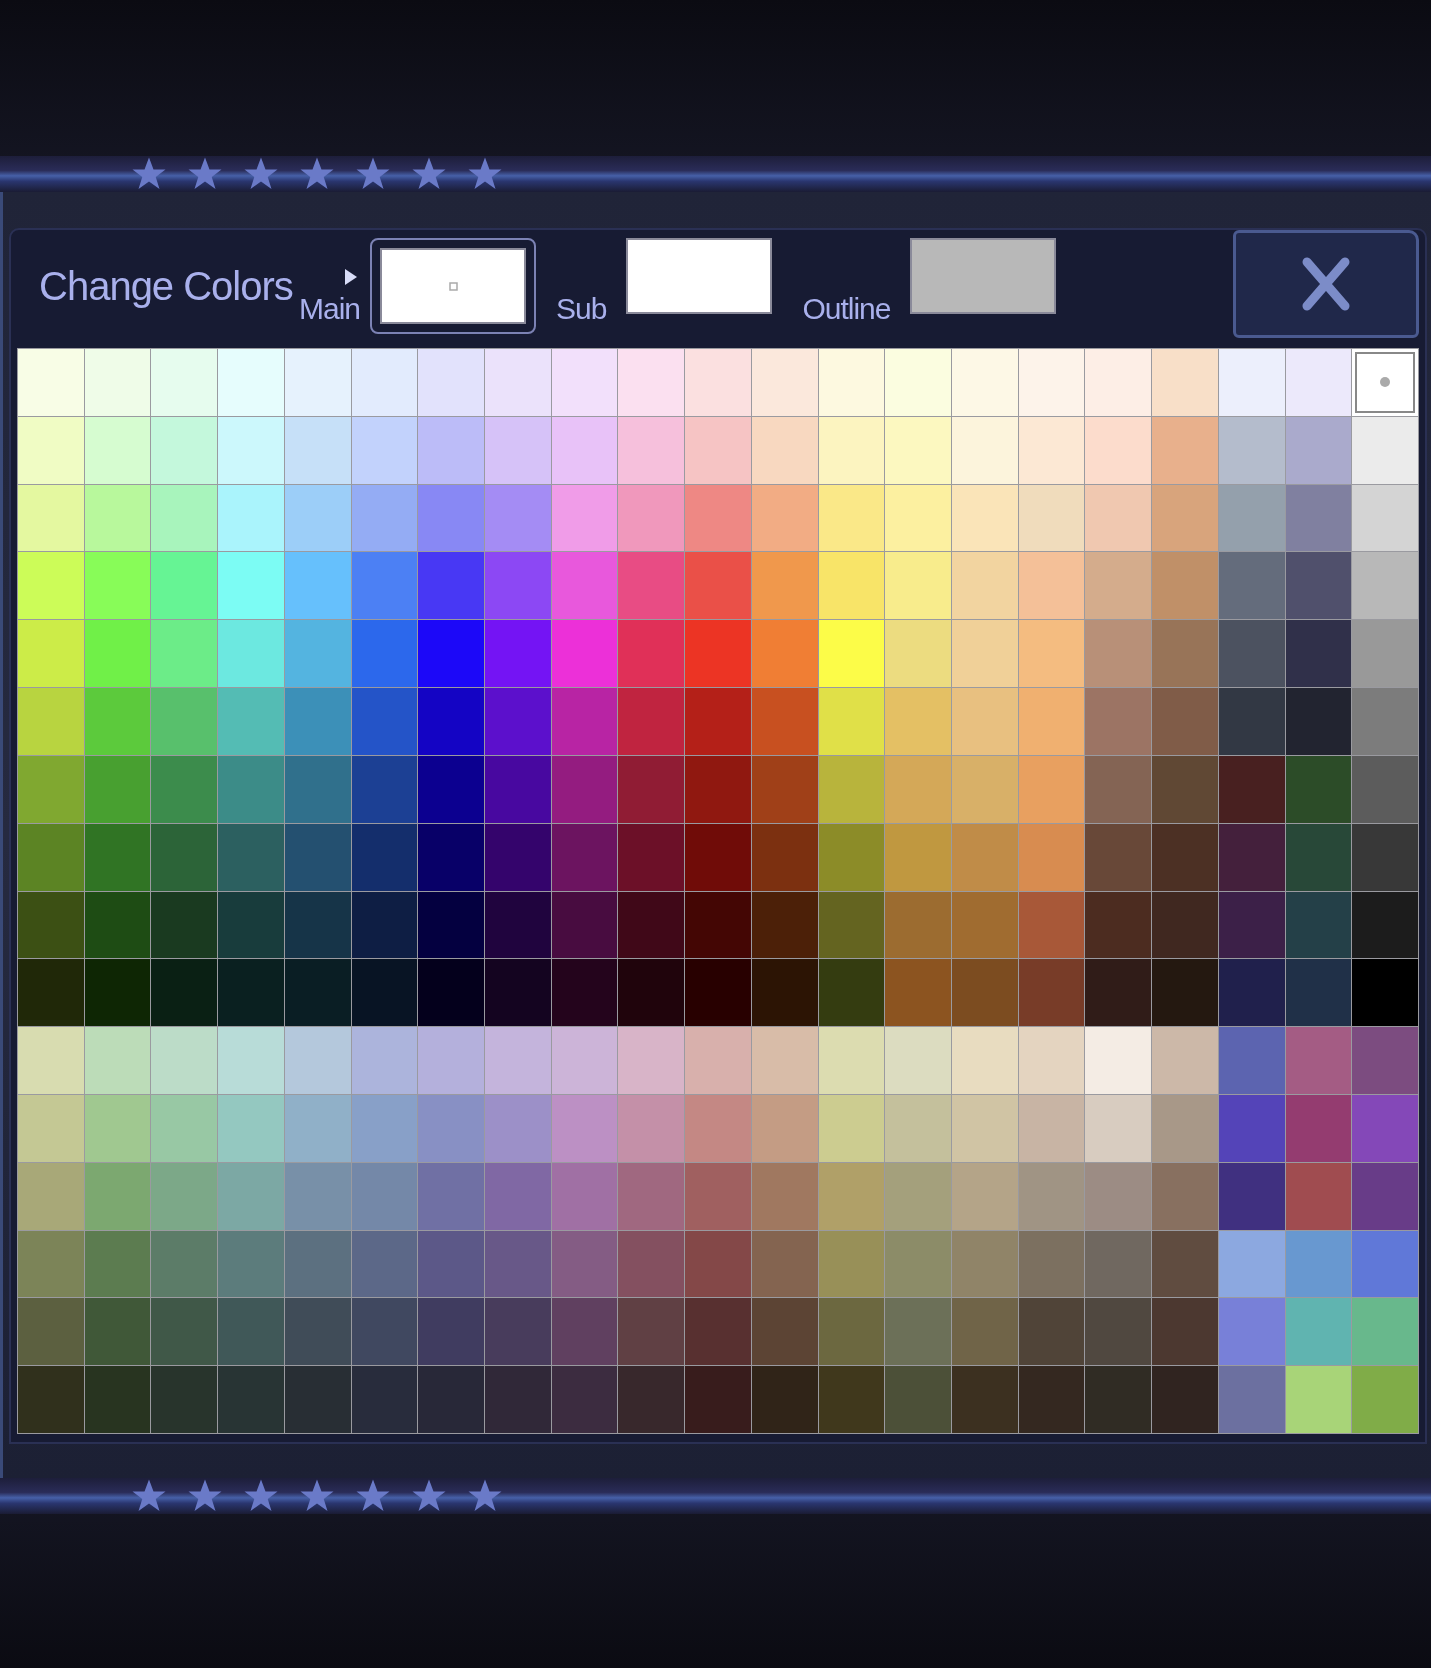  Describe the element at coordinates (330, 309) in the screenshot. I see `slot-label: Main` at that location.